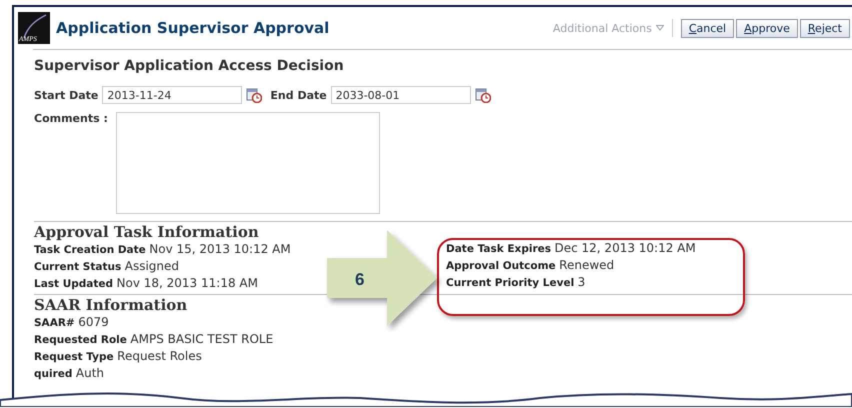 The height and width of the screenshot is (408, 852). I want to click on field-value: Renewed, so click(586, 265).